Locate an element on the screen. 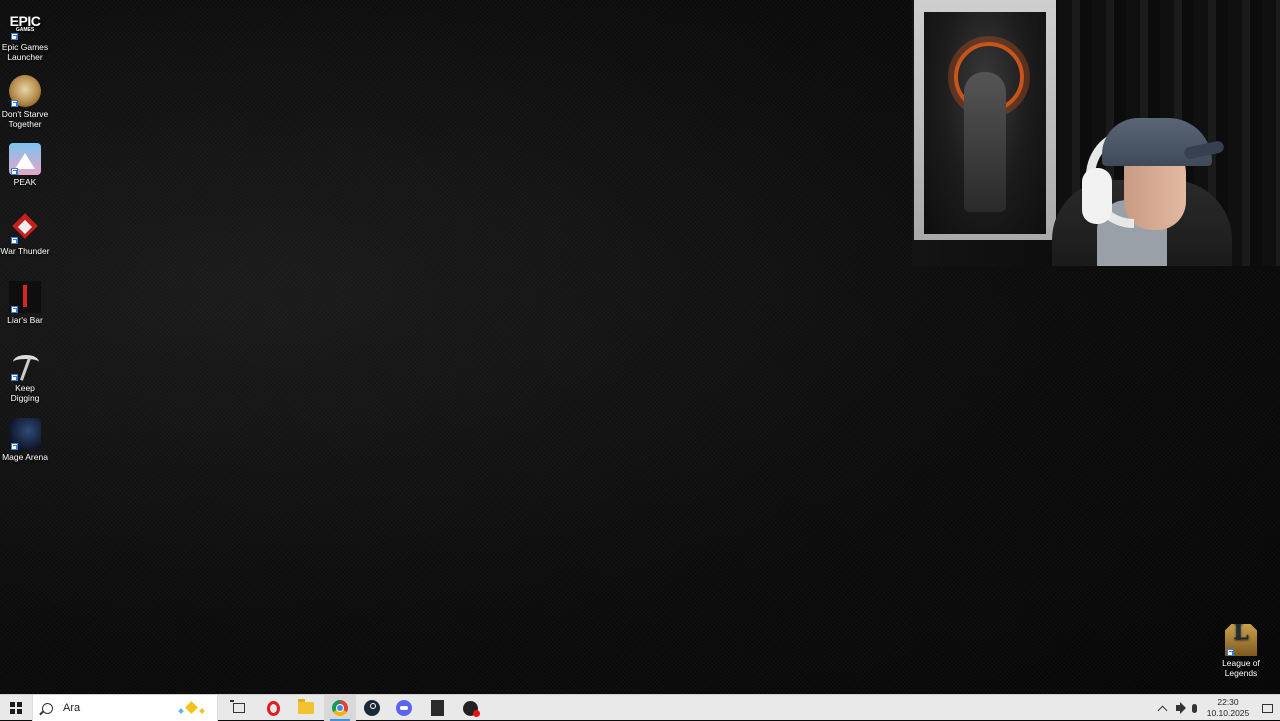  chrome-icon is located at coordinates (340, 708).